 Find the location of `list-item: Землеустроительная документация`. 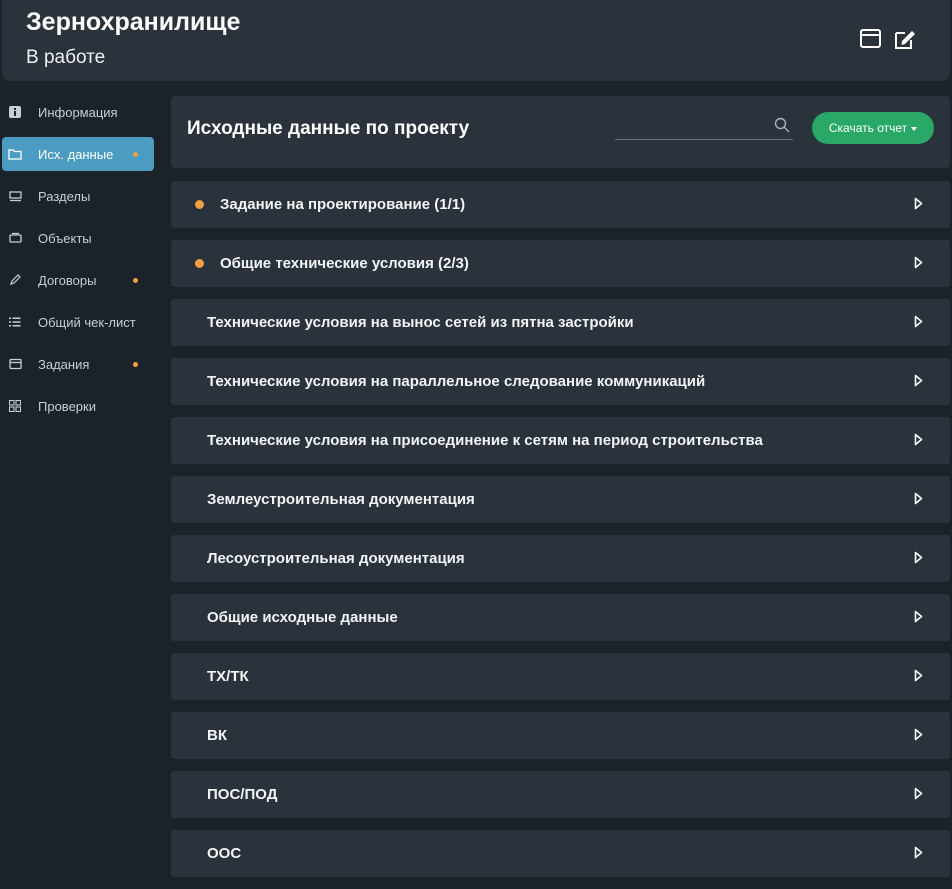

list-item: Землеустроительная документация is located at coordinates (560, 499).